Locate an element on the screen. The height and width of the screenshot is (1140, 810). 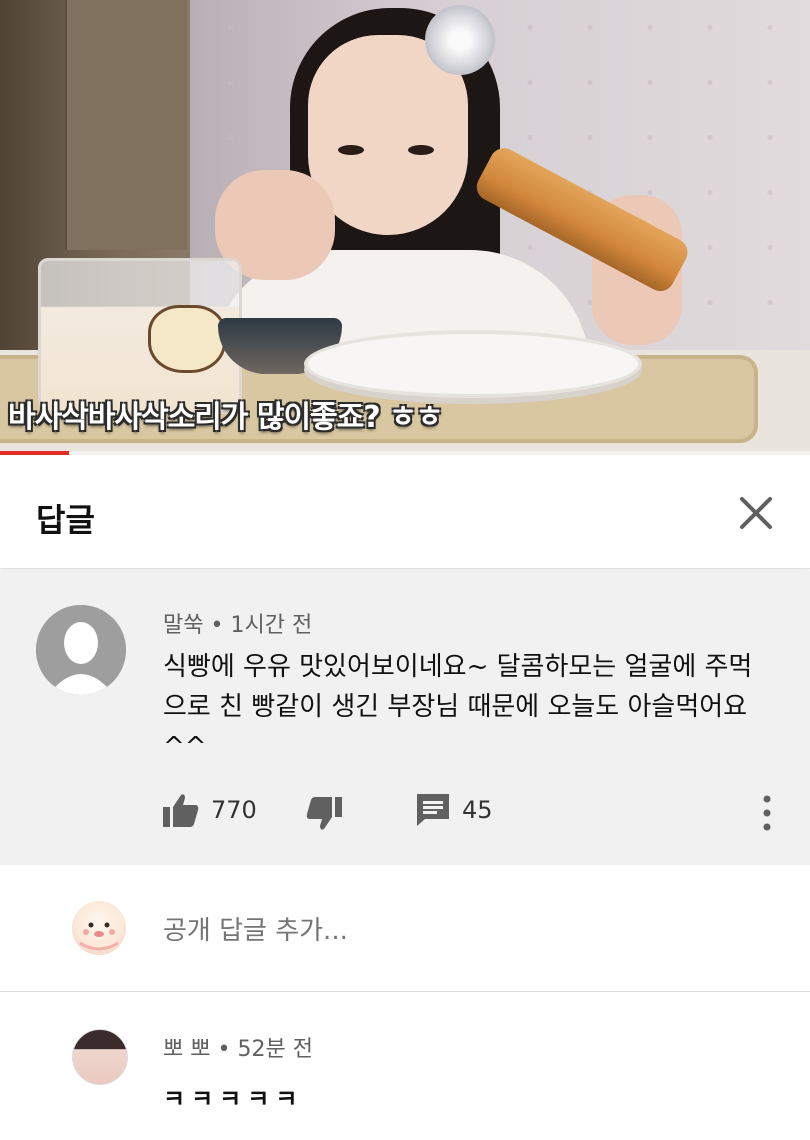
reply-author: 뽀 뽀 is located at coordinates (186, 1049).